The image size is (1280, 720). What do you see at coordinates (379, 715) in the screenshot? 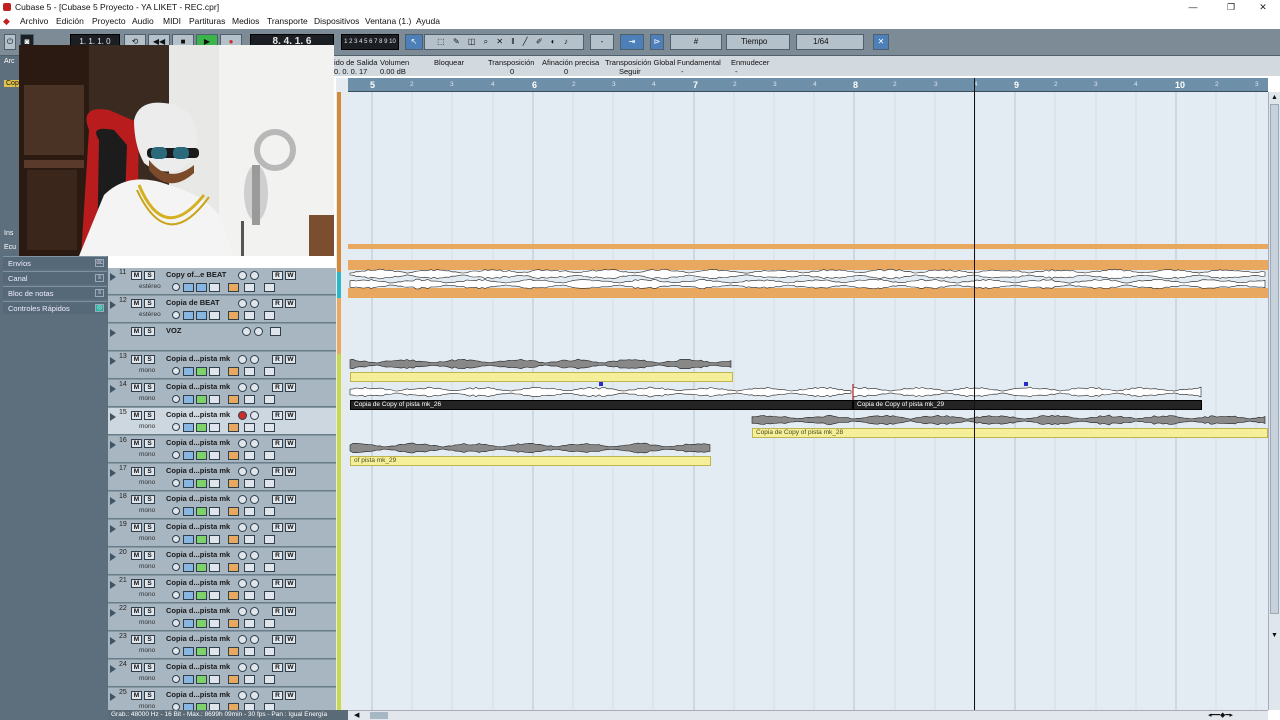
I see `horizontal-scroll-thumb` at bounding box center [379, 715].